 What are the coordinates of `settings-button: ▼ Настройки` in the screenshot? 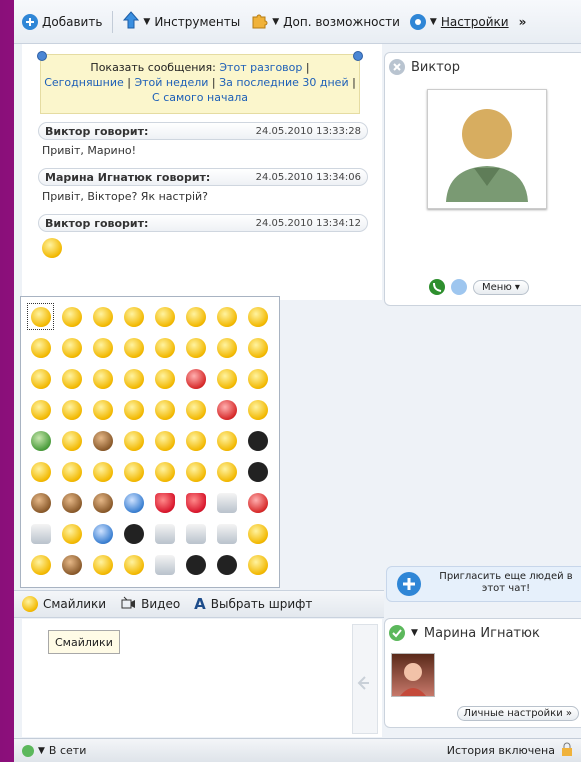 It's located at (459, 21).